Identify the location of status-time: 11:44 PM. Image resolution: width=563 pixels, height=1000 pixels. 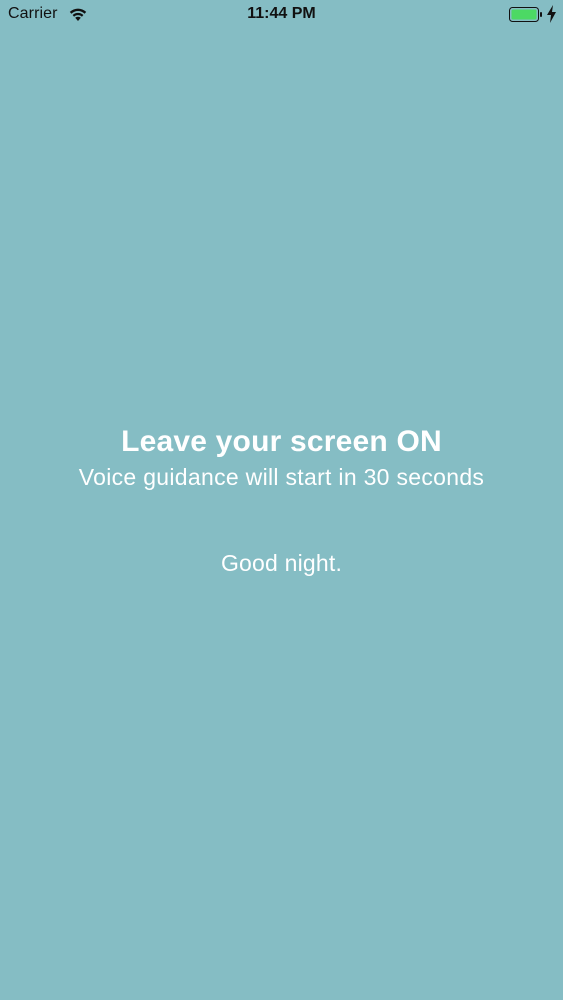
(281, 13).